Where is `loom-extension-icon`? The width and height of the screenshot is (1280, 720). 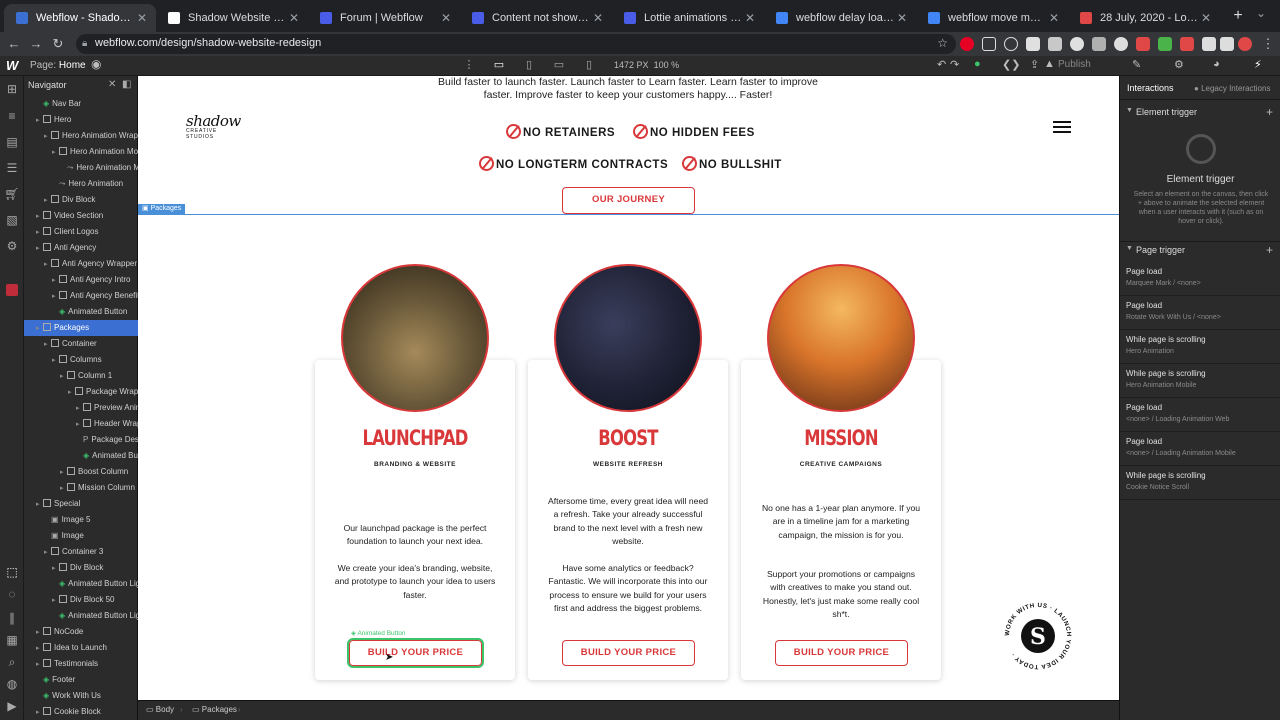
loom-extension-icon is located at coordinates (1121, 44).